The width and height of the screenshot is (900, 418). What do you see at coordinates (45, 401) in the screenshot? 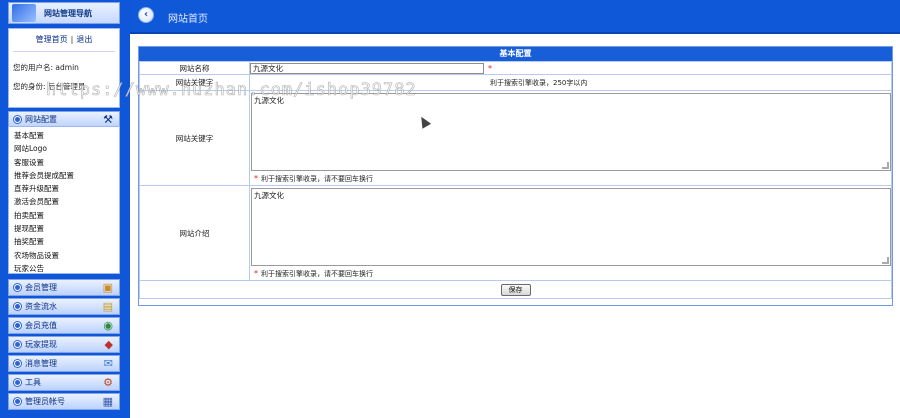
I see `menu-group-label: 管理员帐号` at bounding box center [45, 401].